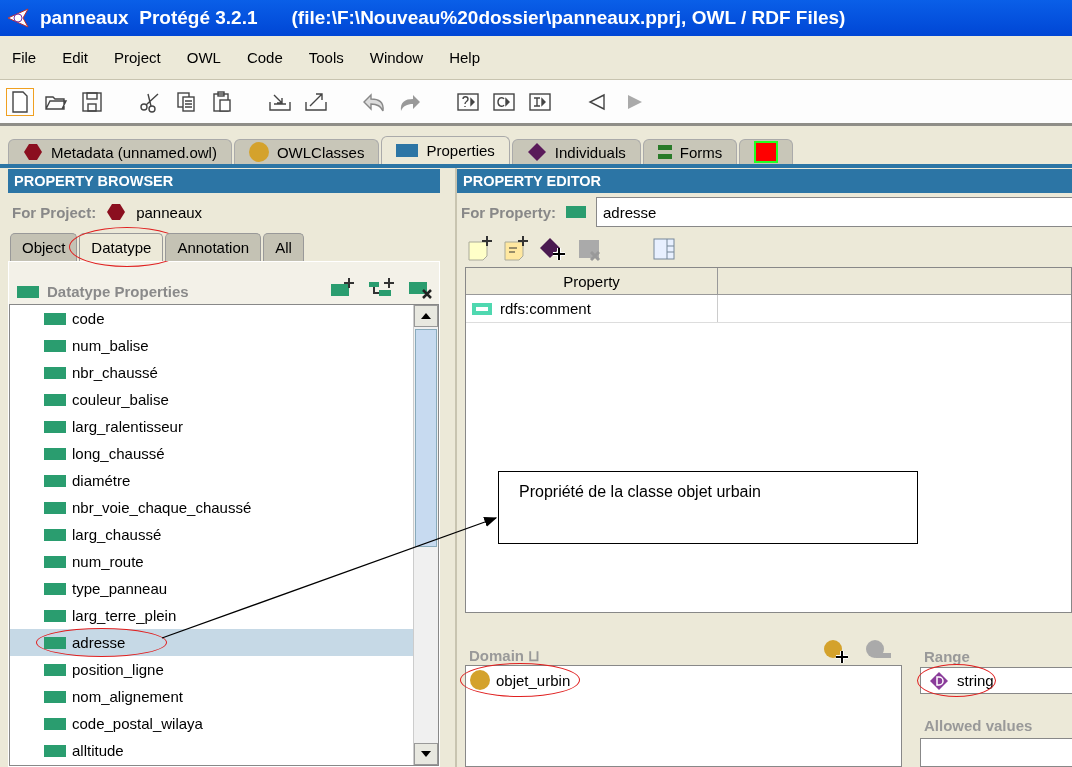  I want to click on diamond-icon, so click(536, 152).